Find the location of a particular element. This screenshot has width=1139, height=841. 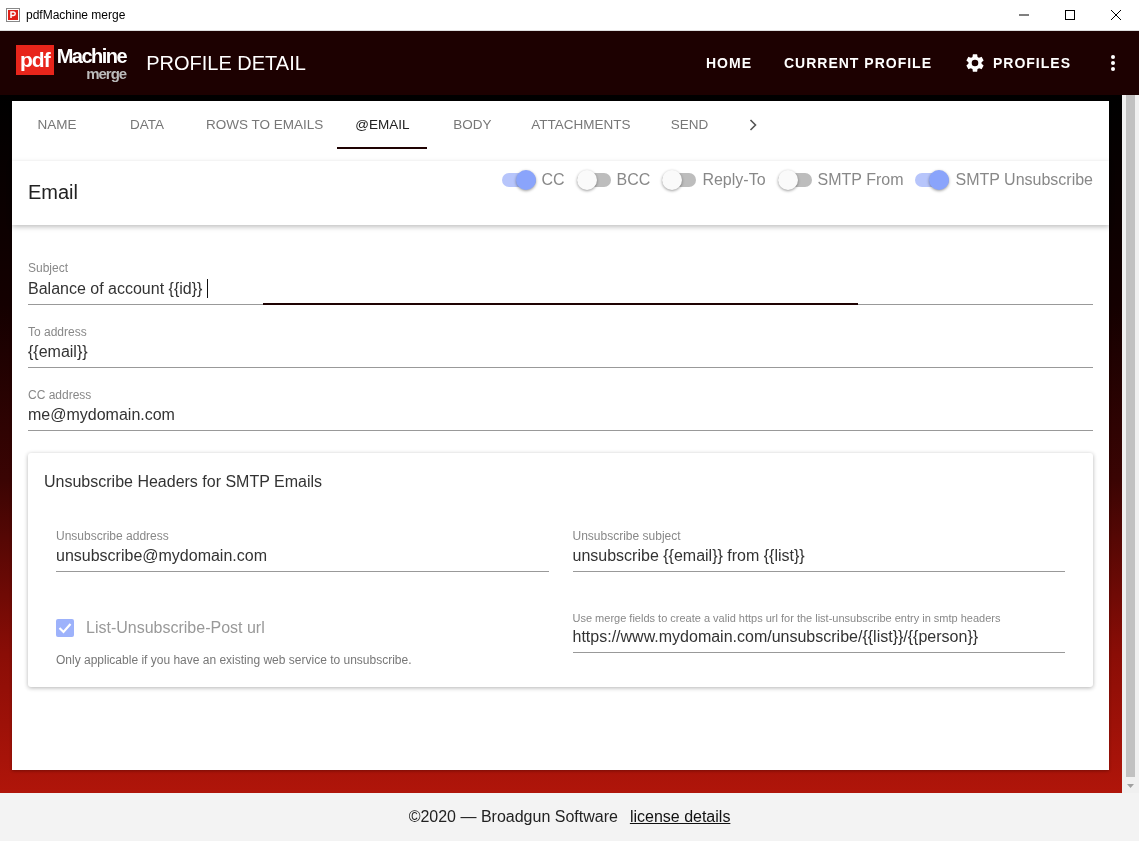

text-field: Use merge fields to create a valid https url for the list-unsubscribe entry in smtp headers https://www.mydomain.com/unsubscribe/{{list}}/{{person}} is located at coordinates (818, 632).